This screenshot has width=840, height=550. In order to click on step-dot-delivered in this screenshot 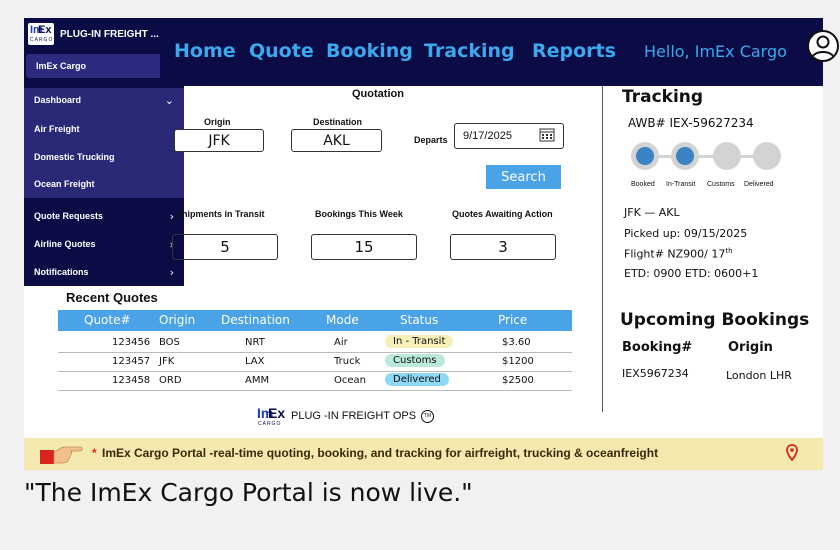, I will do `click(767, 156)`.